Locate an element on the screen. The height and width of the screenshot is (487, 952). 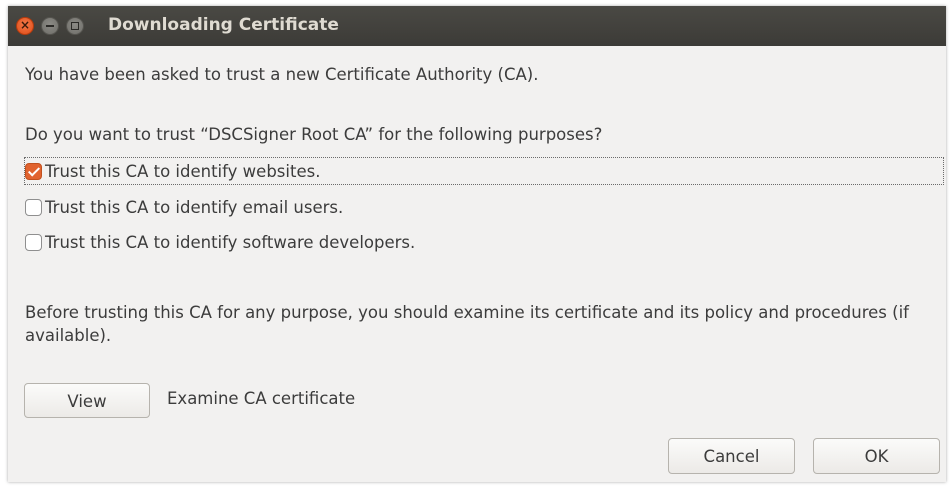
title-bar: × Downloading Certificate is located at coordinates (477, 26).